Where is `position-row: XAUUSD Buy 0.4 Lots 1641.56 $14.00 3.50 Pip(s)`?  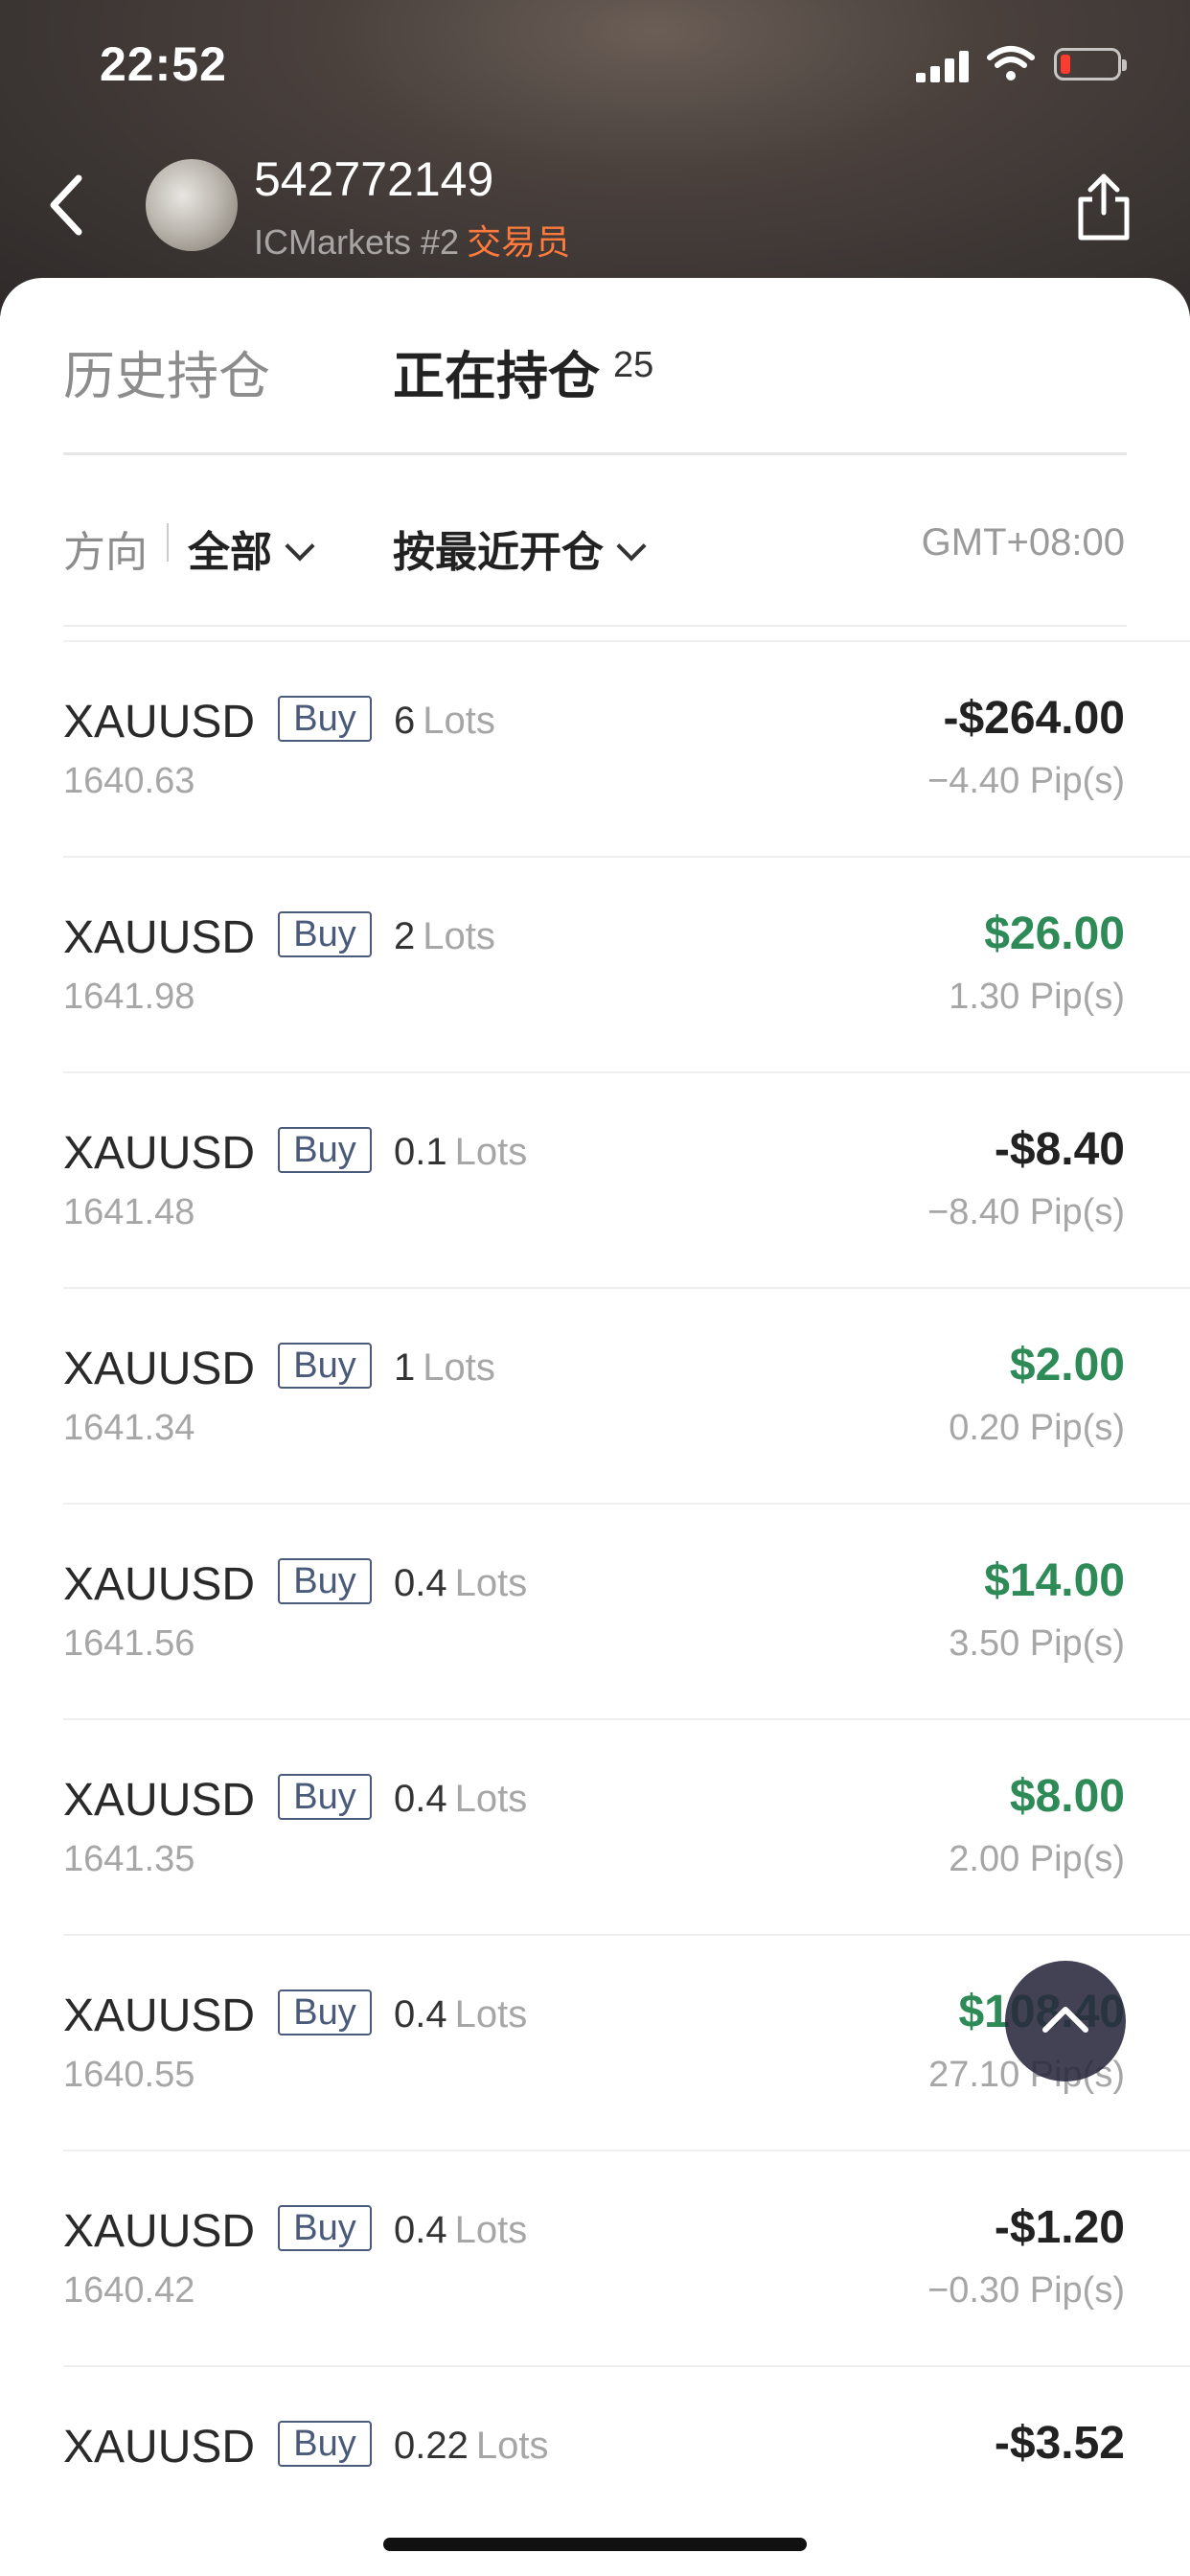 position-row: XAUUSD Buy 0.4 Lots 1641.56 $14.00 3.50 Pip(s) is located at coordinates (595, 1612).